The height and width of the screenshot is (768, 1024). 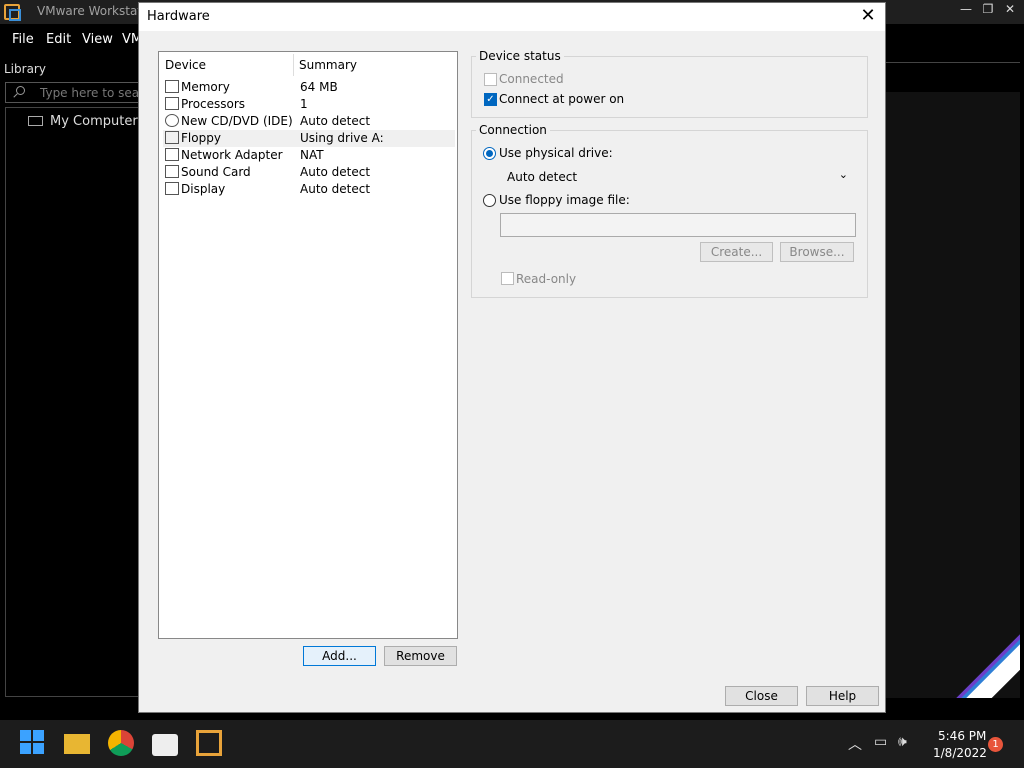 What do you see at coordinates (542, 177) in the screenshot?
I see `physical-drive-value: Auto detect` at bounding box center [542, 177].